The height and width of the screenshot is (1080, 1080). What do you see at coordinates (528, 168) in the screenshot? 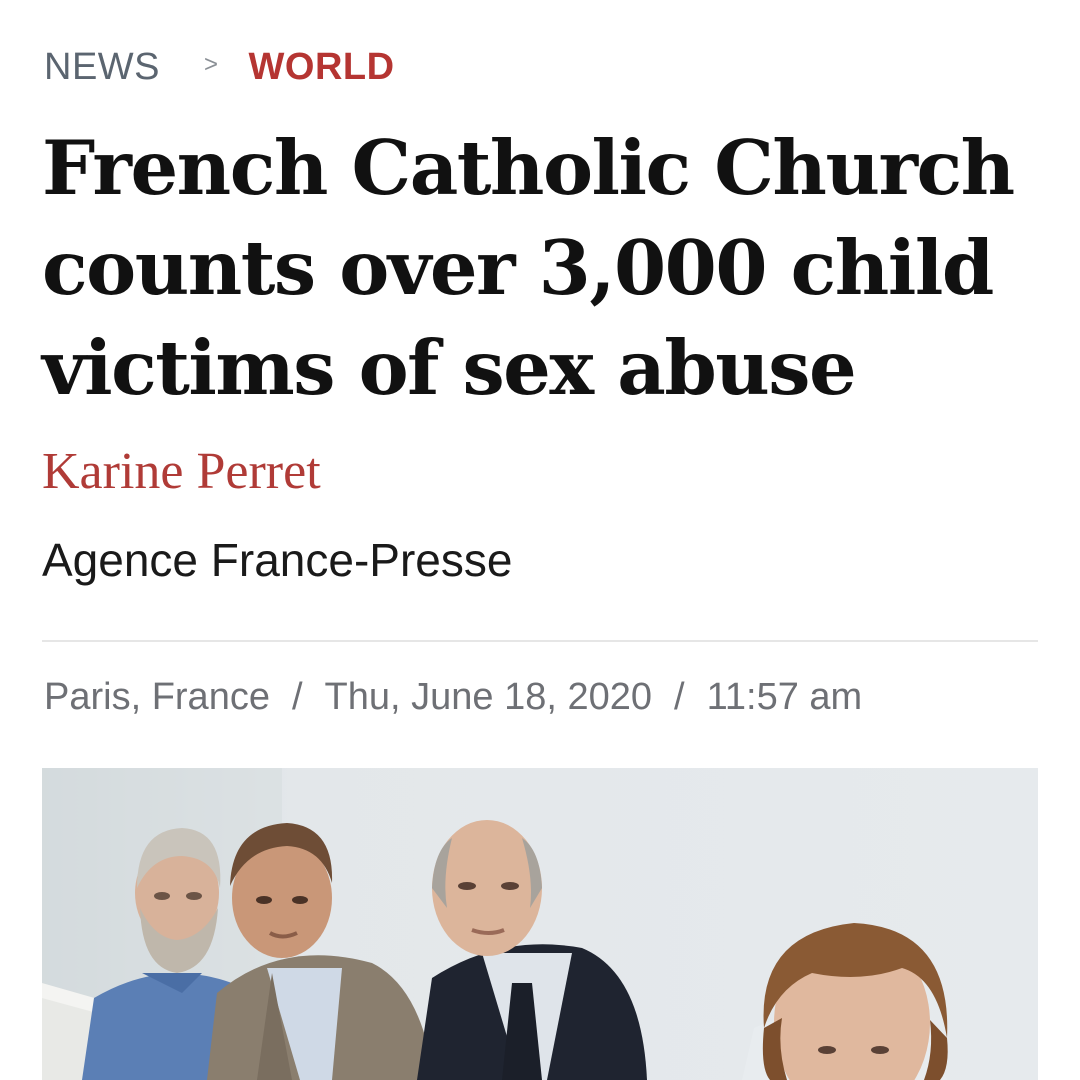
I see `headline-line: French Catholic Church` at bounding box center [528, 168].